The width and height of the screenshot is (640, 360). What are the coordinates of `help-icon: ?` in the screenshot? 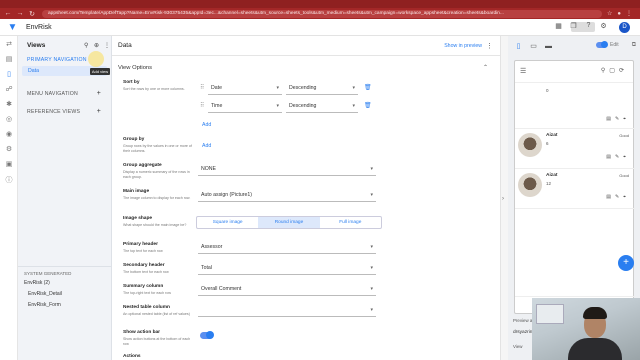 It's located at (588, 26).